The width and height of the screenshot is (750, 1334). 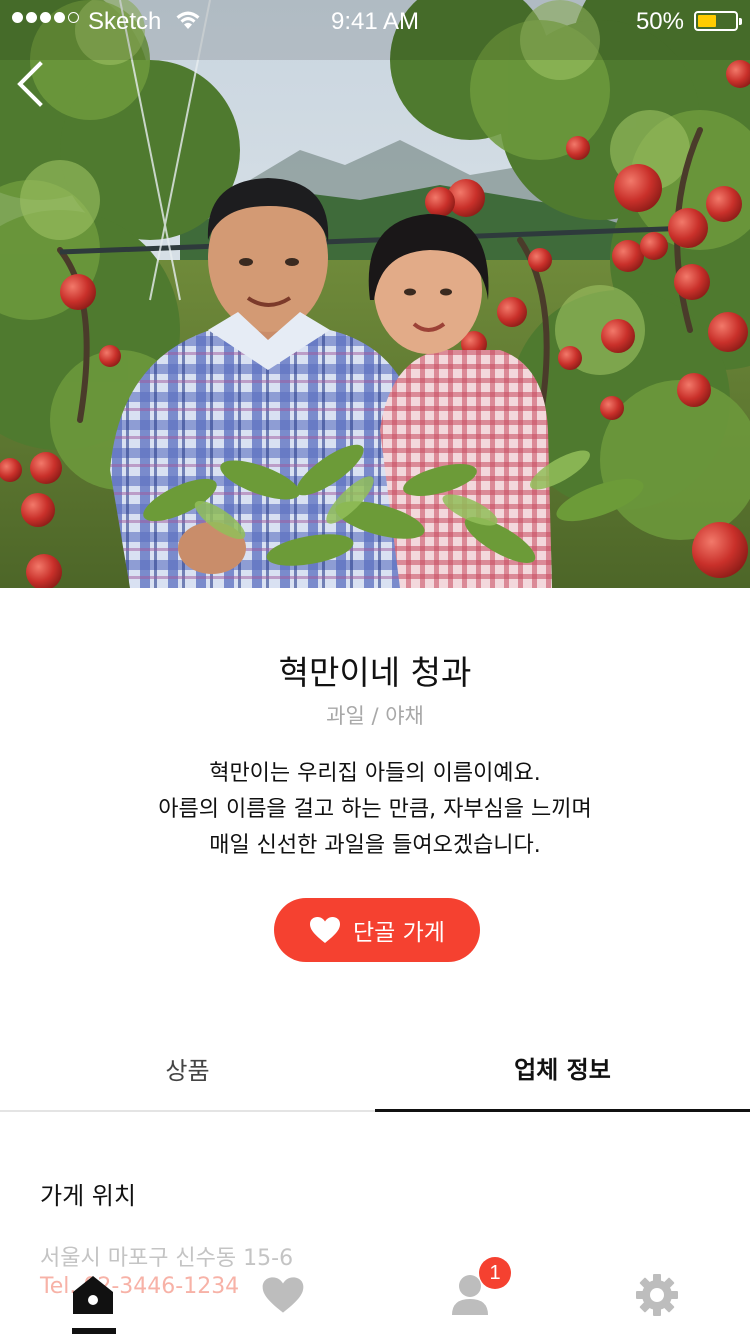 I want to click on segment-tabs: 상품 업체 정보, so click(x=375, y=1069).